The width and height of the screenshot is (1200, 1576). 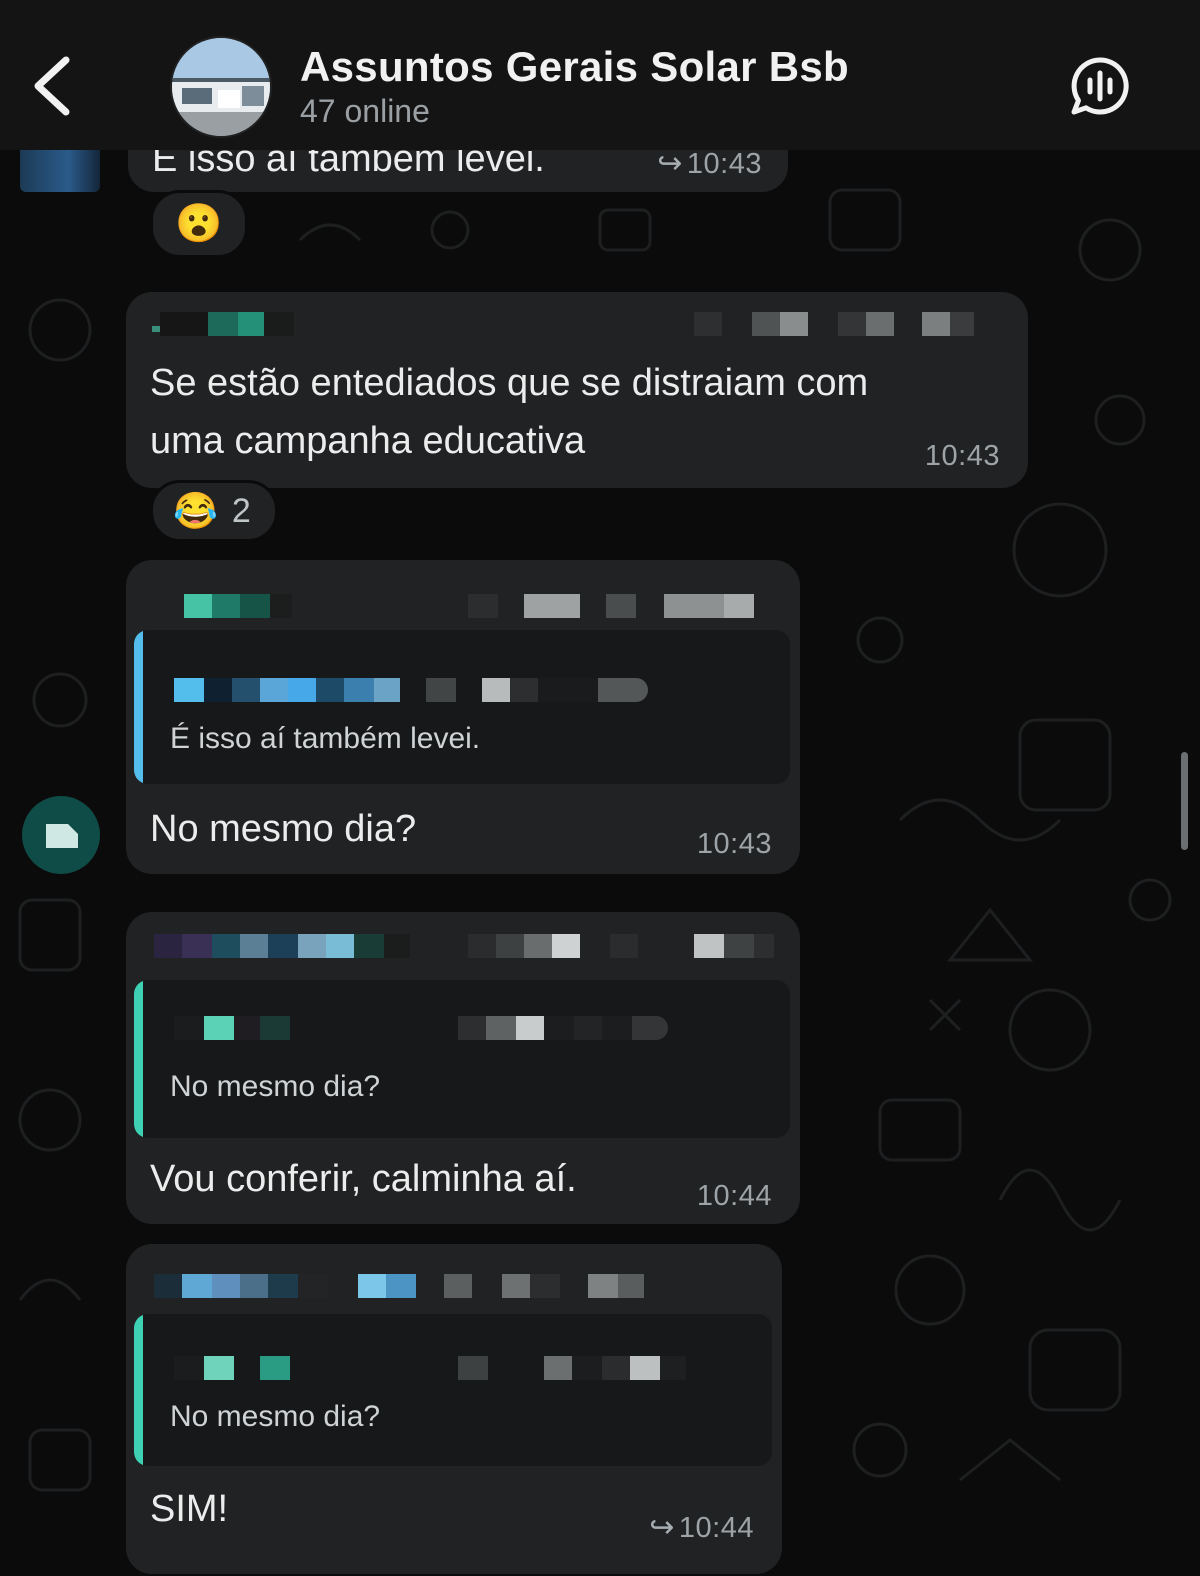 I want to click on online-count: 47 online, so click(x=365, y=111).